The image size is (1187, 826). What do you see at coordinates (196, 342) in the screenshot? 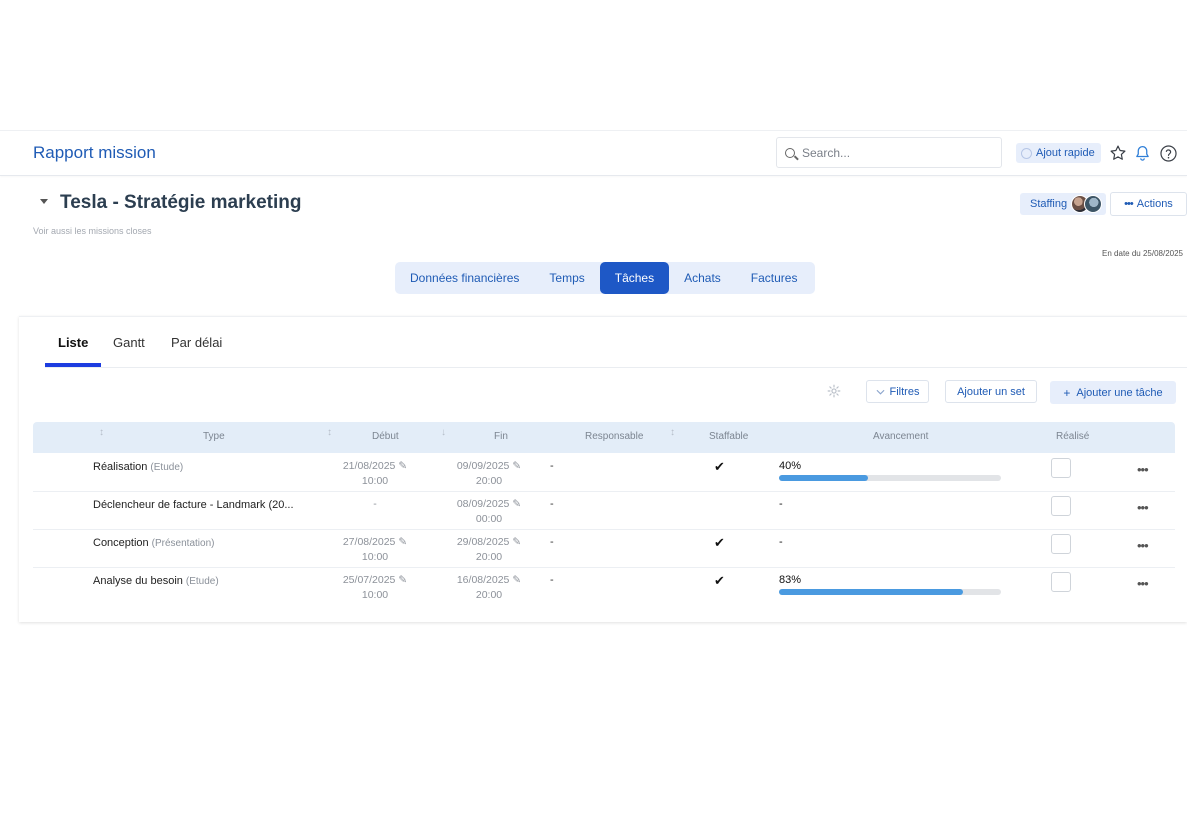
I see `tab-by-deadline: Par délai` at bounding box center [196, 342].